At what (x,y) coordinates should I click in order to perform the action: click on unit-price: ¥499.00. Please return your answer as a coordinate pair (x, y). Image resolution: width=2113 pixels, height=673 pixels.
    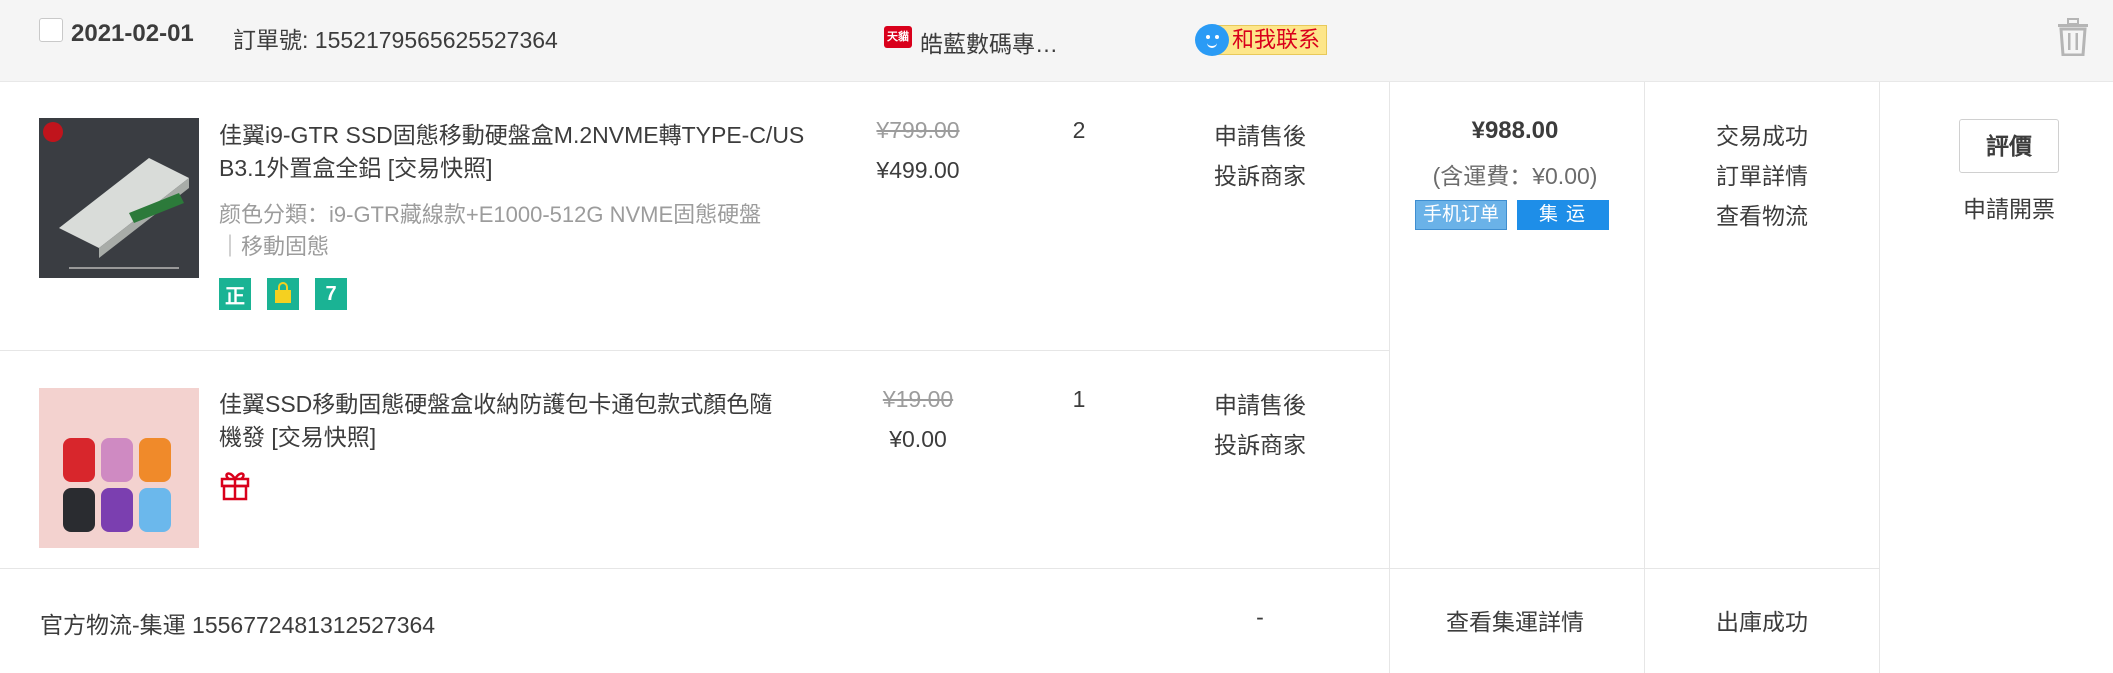
    Looking at the image, I should click on (918, 170).